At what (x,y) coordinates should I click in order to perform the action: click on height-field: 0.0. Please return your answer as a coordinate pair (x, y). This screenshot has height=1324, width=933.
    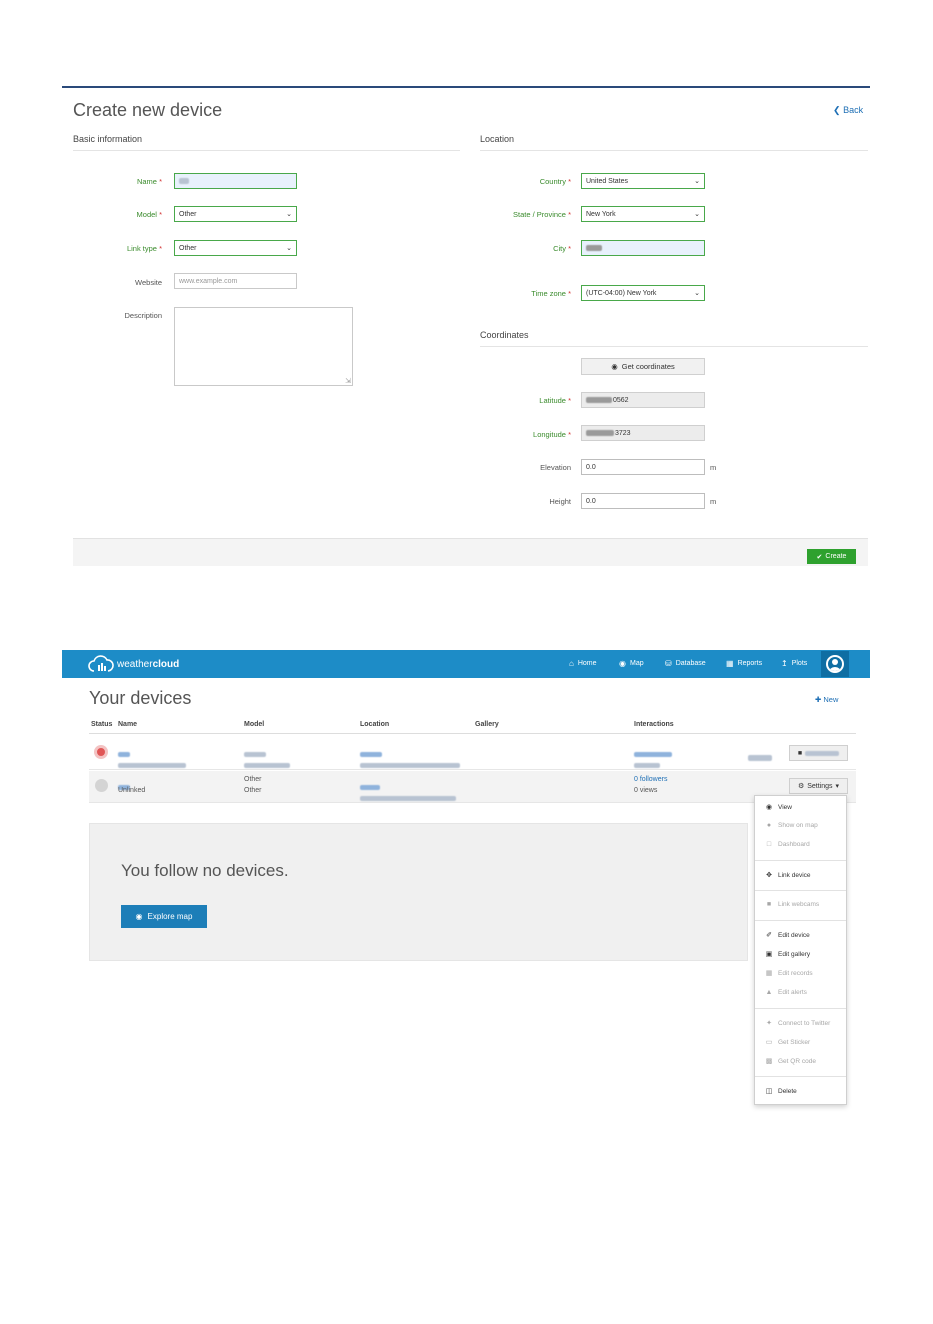
    Looking at the image, I should click on (643, 501).